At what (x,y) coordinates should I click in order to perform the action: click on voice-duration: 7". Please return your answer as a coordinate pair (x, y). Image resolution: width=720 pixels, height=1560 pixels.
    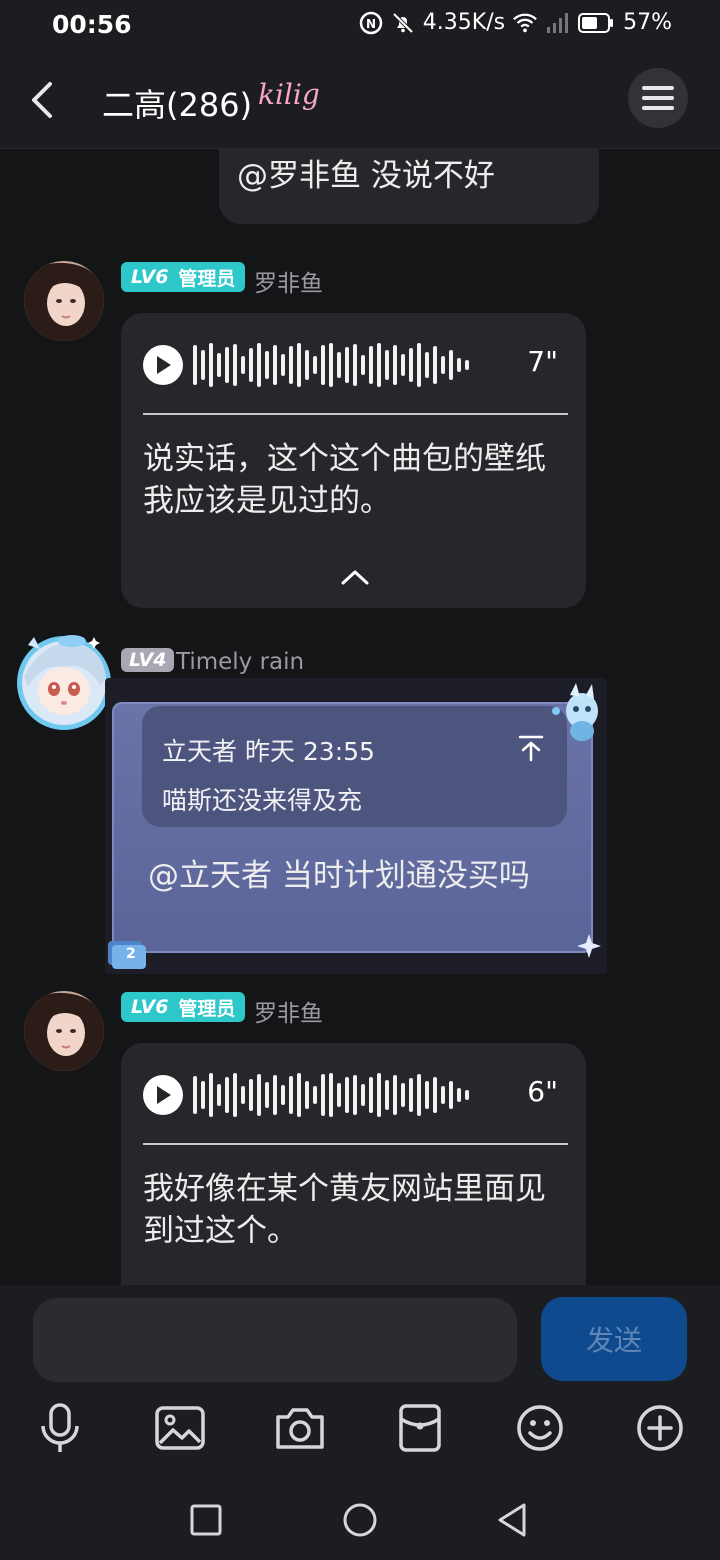
    Looking at the image, I should click on (542, 361).